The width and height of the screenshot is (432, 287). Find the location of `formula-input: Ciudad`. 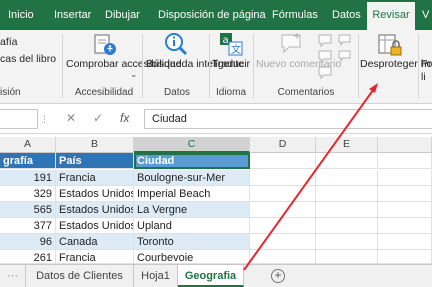

formula-input: Ciudad is located at coordinates (288, 119).